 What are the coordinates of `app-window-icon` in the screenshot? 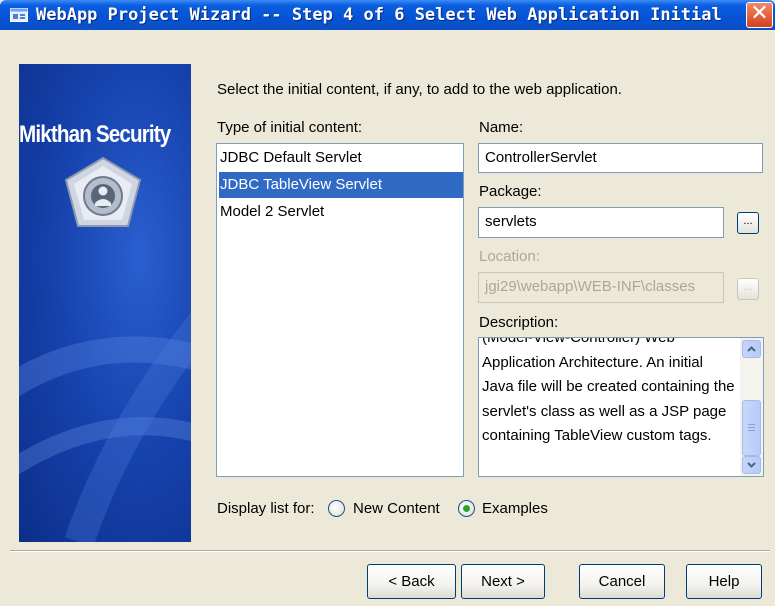 It's located at (19, 15).